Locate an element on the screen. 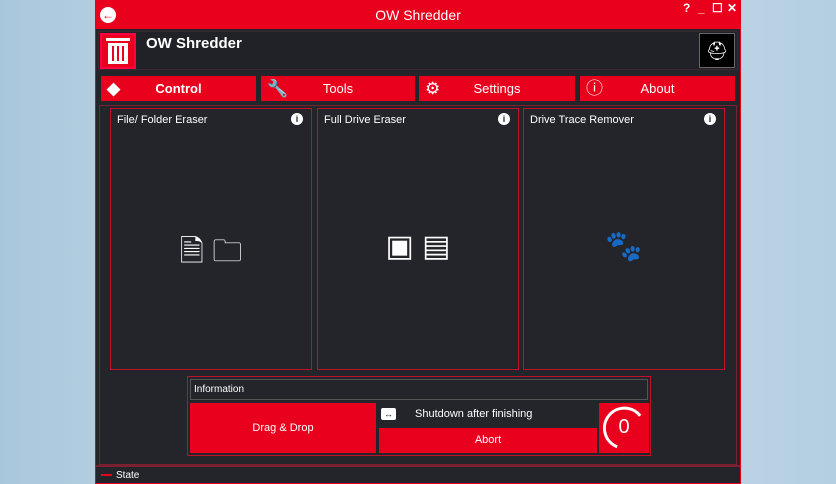  drag-drop-area: Drag & Drop is located at coordinates (283, 428).